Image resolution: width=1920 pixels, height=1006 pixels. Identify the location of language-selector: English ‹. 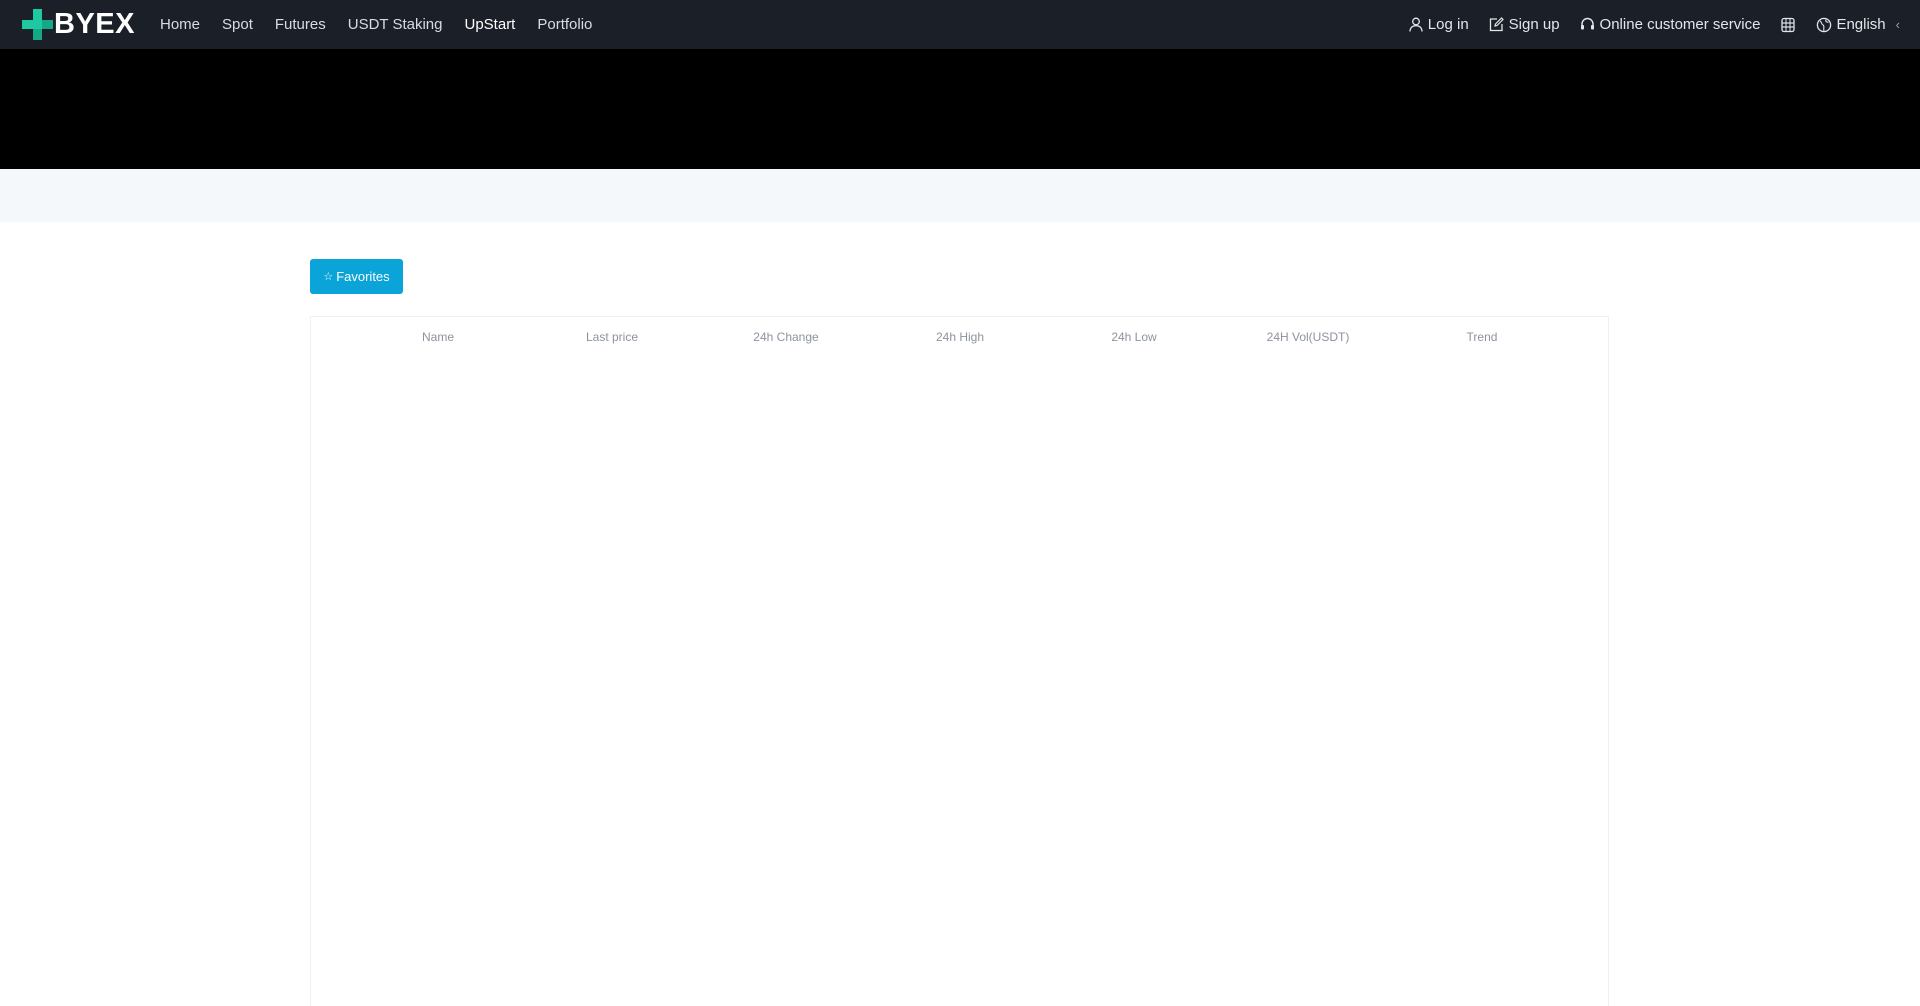
(1858, 24).